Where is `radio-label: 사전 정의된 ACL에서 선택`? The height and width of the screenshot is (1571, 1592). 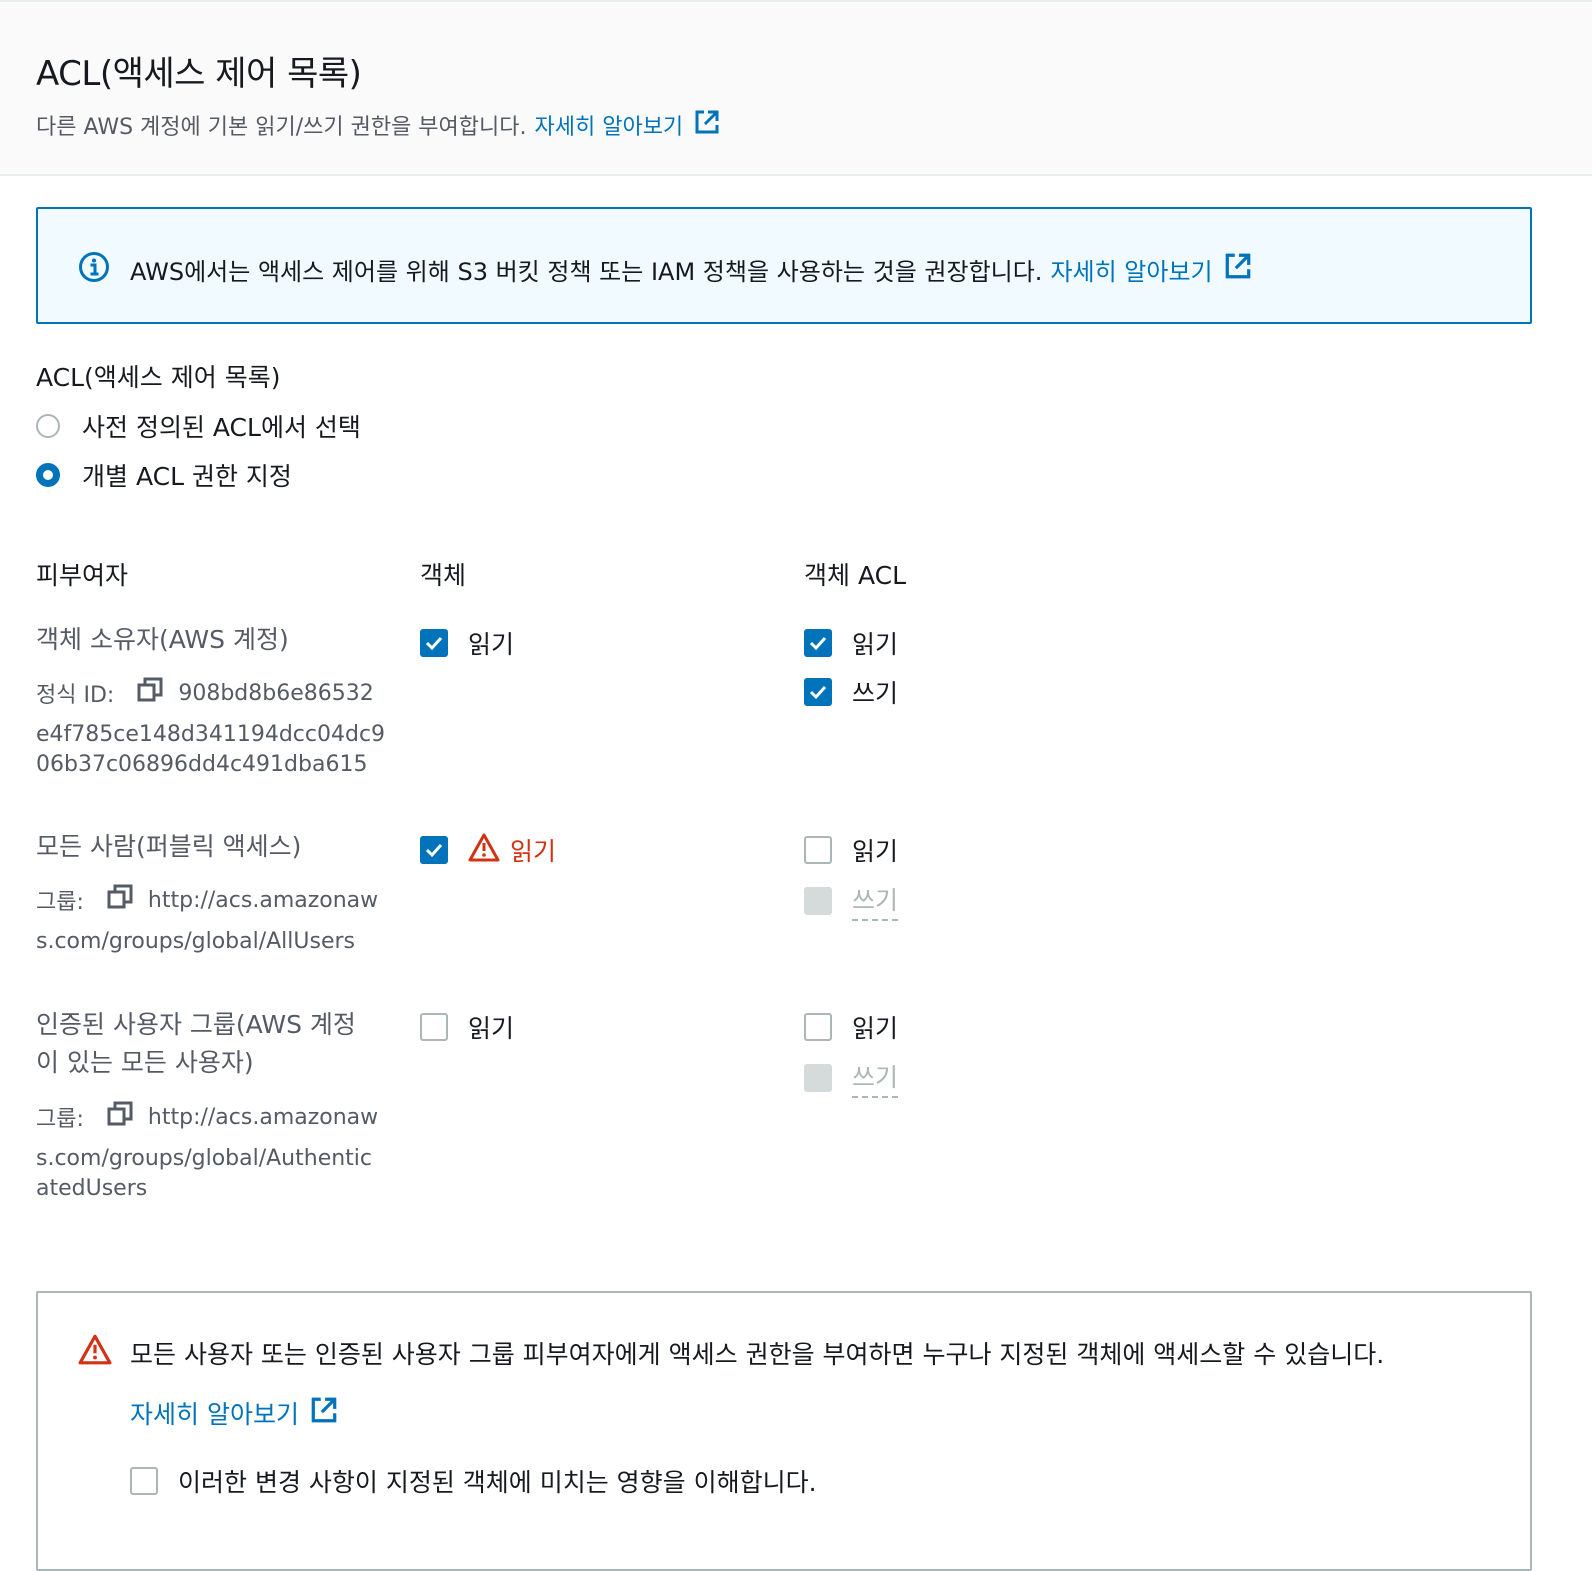
radio-label: 사전 정의된 ACL에서 선택 is located at coordinates (221, 427).